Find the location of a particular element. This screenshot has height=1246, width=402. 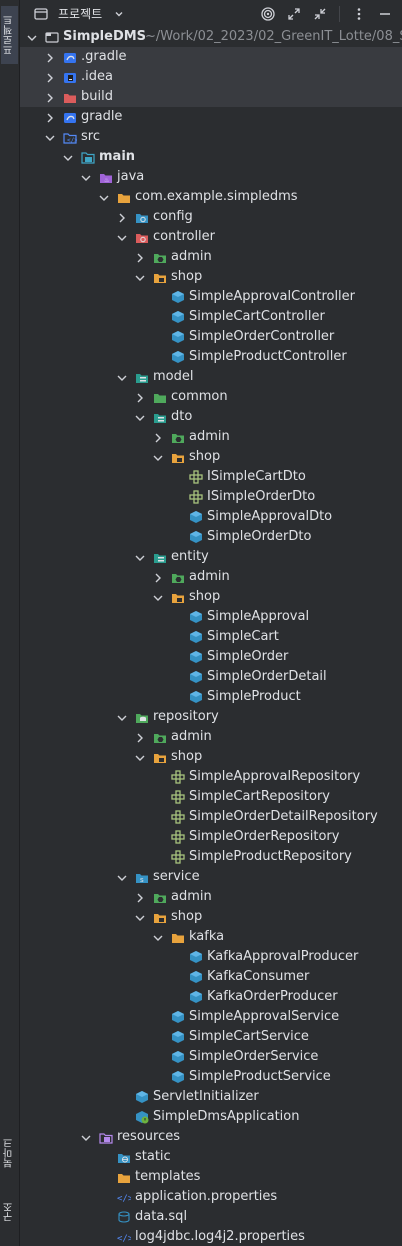

structure-tool-tab: 구조 is located at coordinates (9, 1212).